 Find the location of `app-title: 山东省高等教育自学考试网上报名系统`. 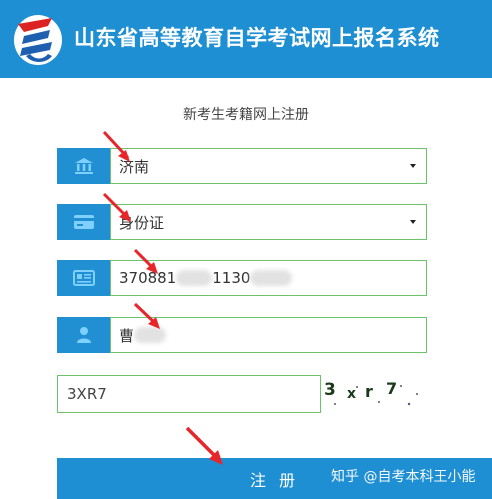

app-title: 山东省高等教育自学考试网上报名系统 is located at coordinates (257, 38).